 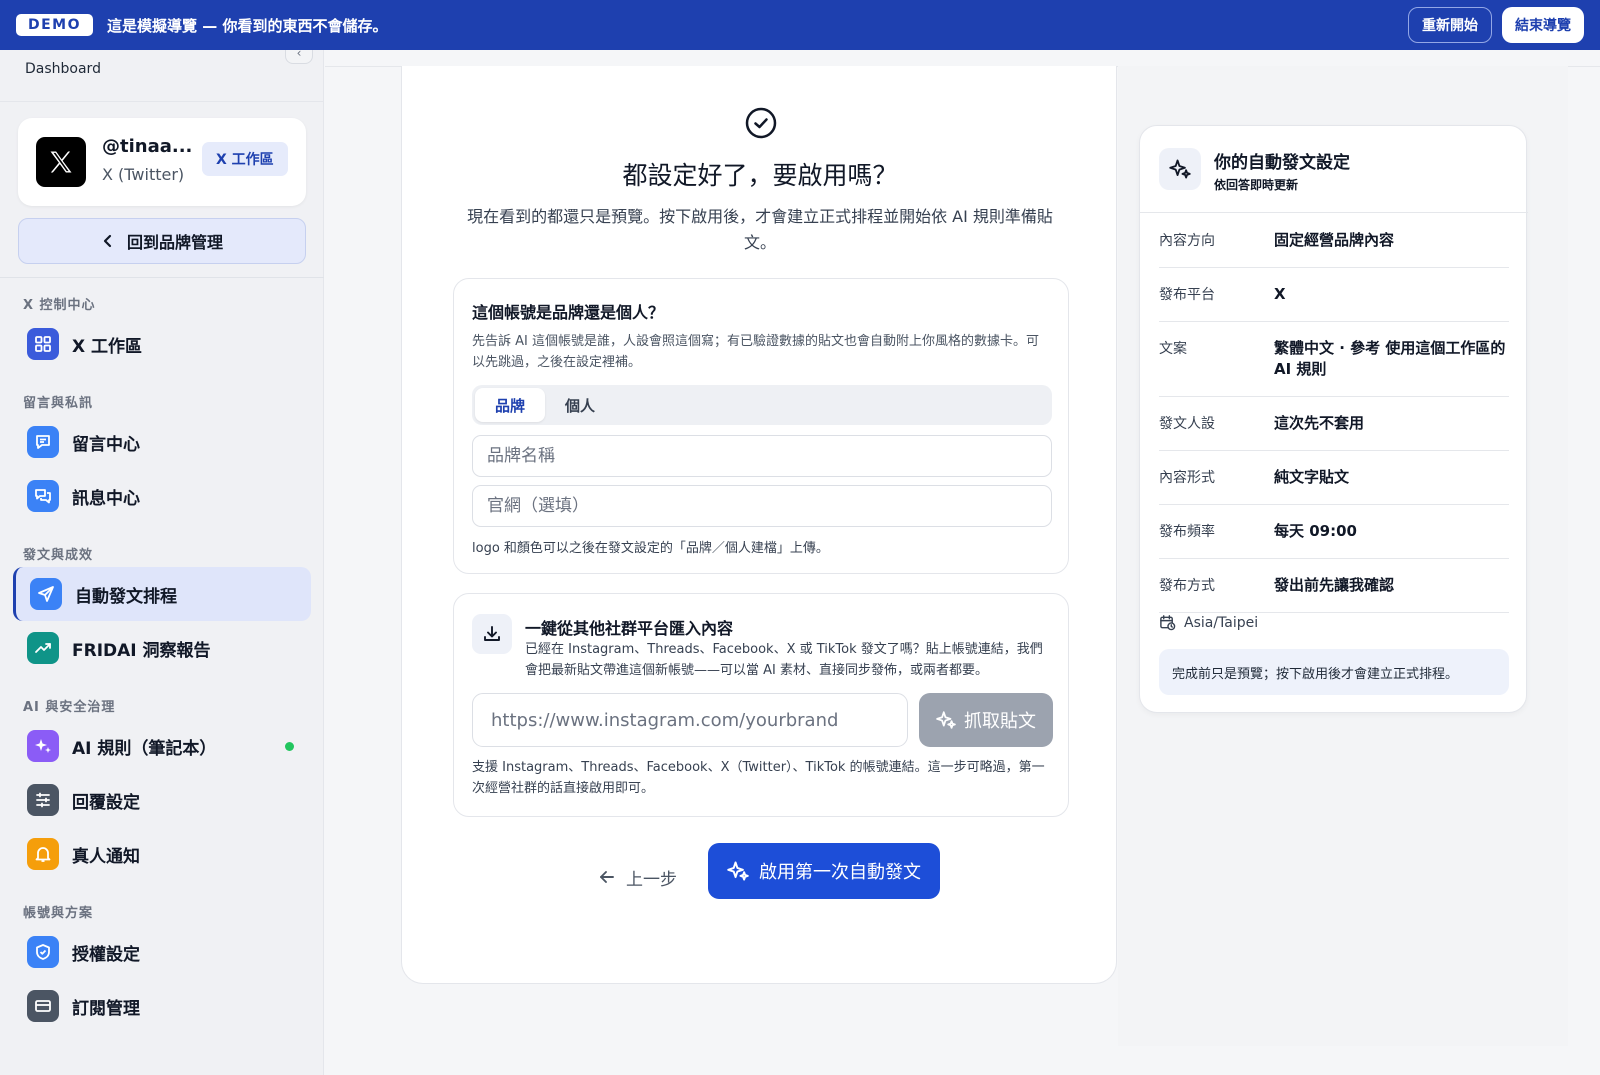 What do you see at coordinates (1000, 721) in the screenshot?
I see `fetch-posts-label: 抓取貼文` at bounding box center [1000, 721].